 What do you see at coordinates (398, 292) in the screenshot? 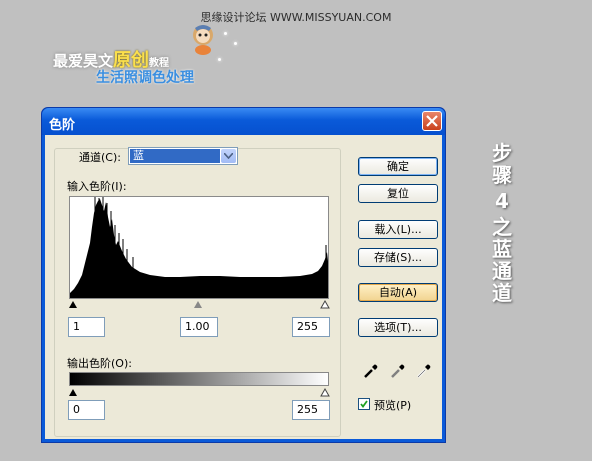
I see `auto-button: 自动(A)` at bounding box center [398, 292].